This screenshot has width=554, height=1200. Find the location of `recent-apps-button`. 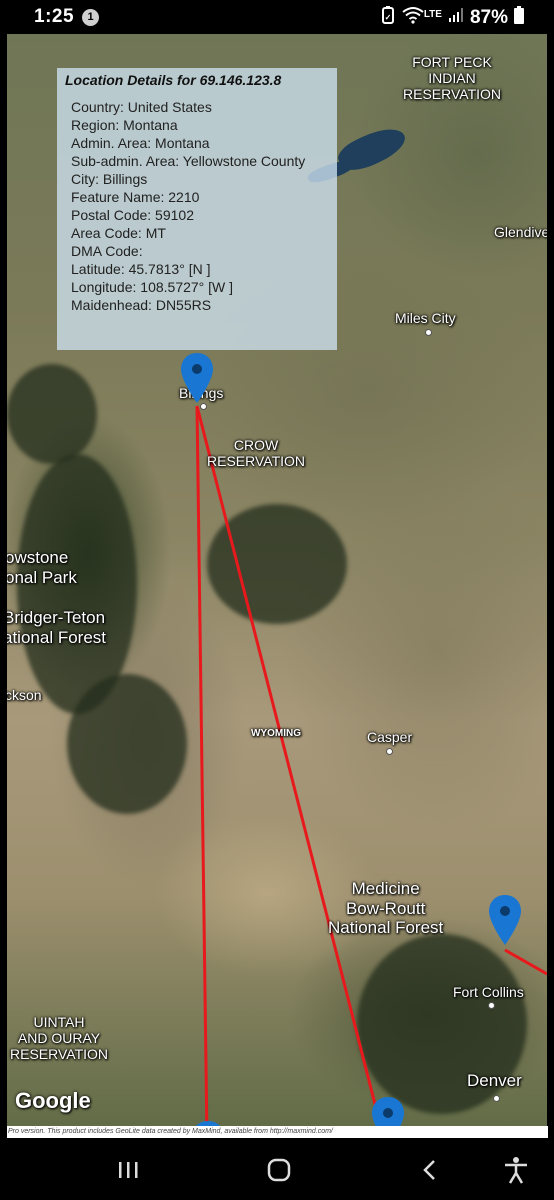

recent-apps-button is located at coordinates (128, 1170).